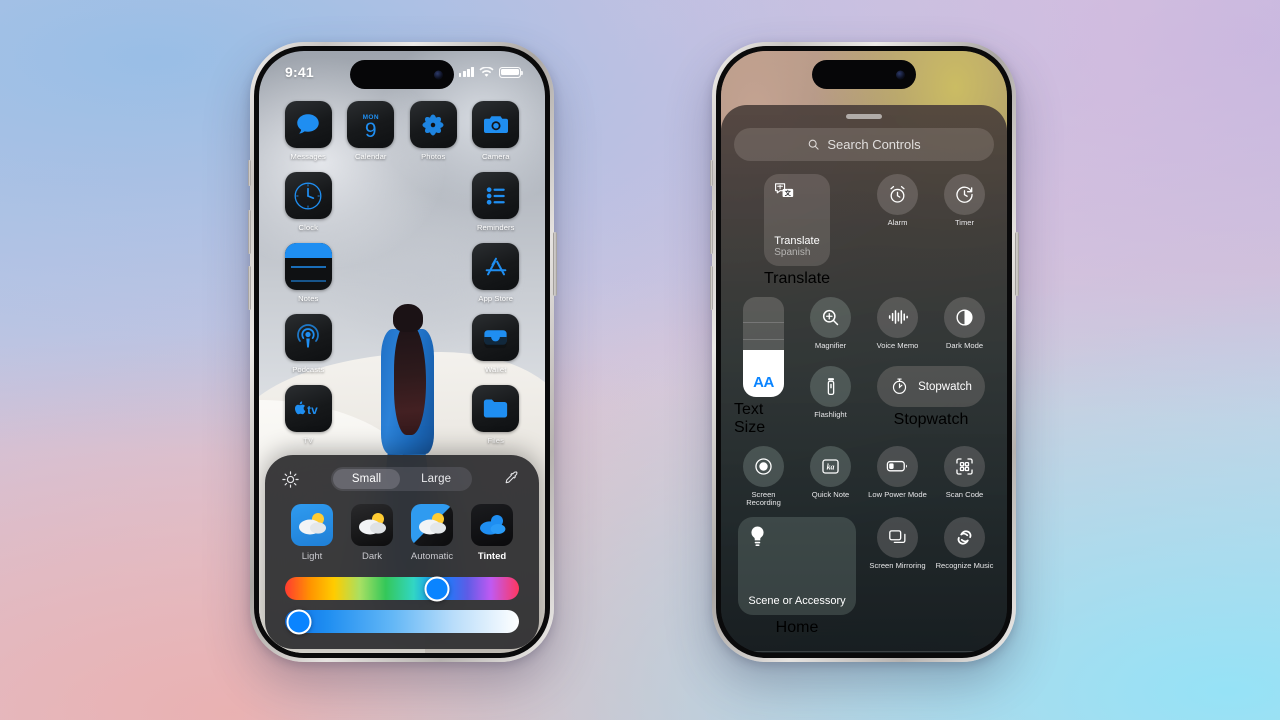 Image resolution: width=1280 pixels, height=720 pixels. Describe the element at coordinates (372, 525) in the screenshot. I see `appearance-swatch-dark` at that location.